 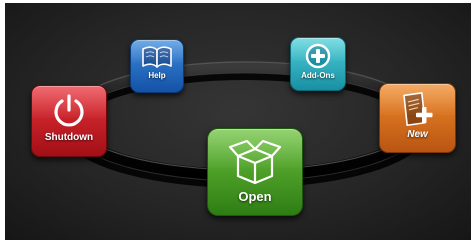 I want to click on open-button: Open, so click(x=255, y=172).